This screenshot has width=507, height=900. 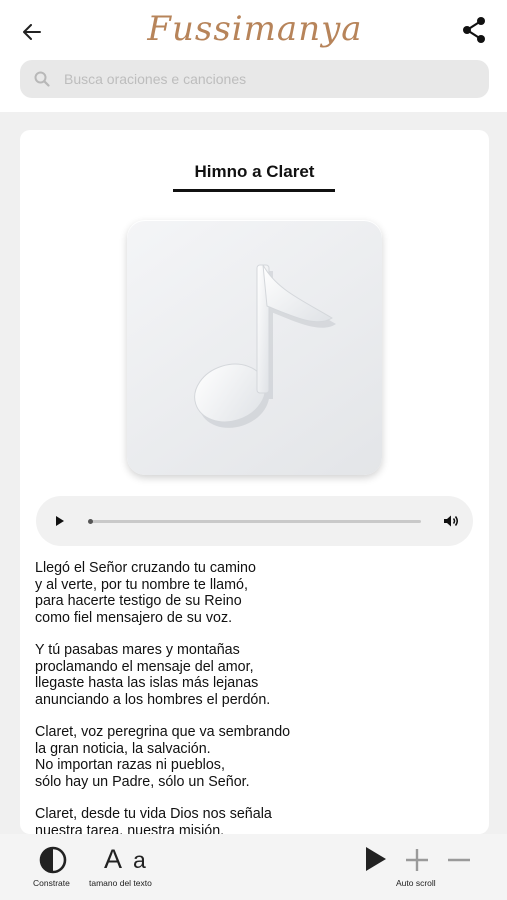 I want to click on app-header: Fussimanya, so click(x=253, y=30).